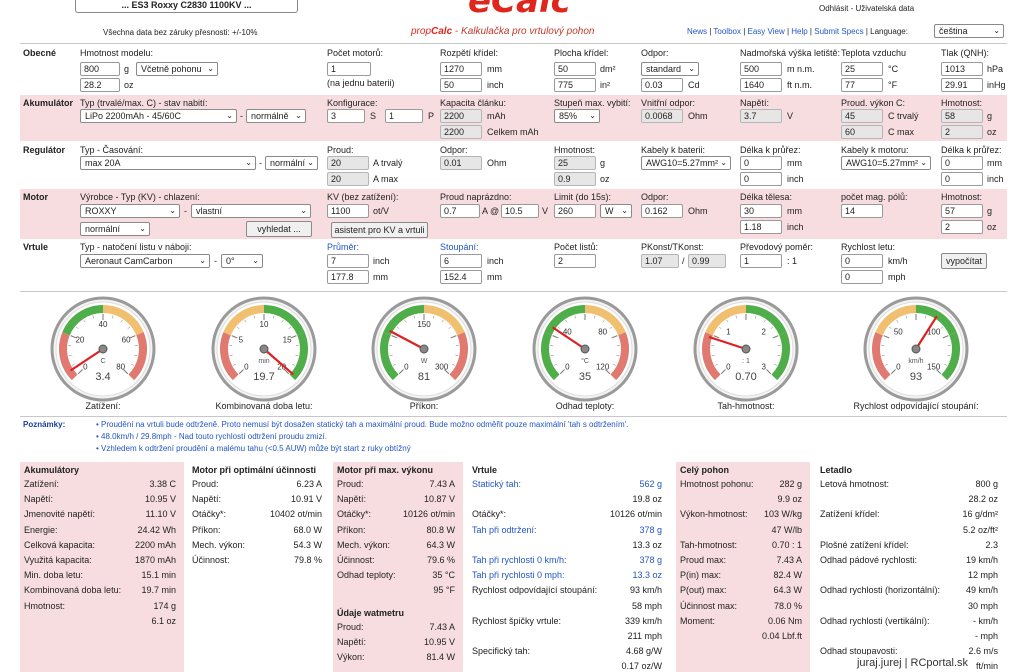 This screenshot has height=672, width=1024. I want to click on result-value: 78.0 %, so click(787, 605).